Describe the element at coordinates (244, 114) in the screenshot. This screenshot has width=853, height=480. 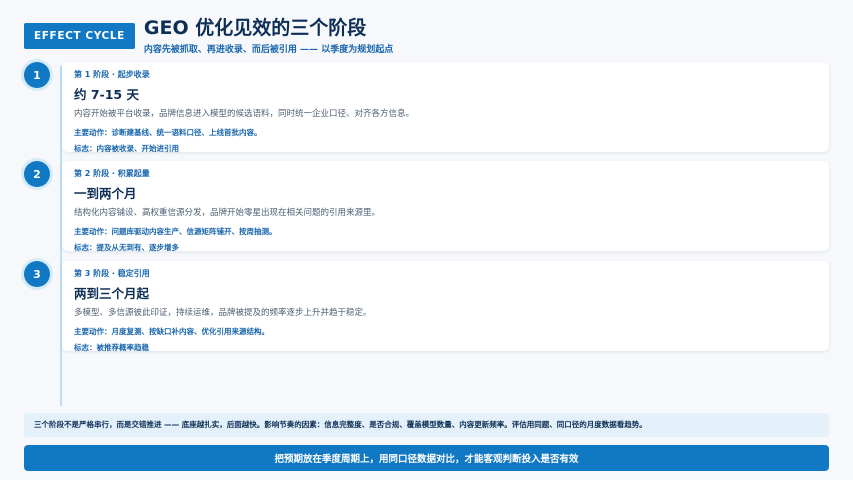
I see `stage-description: 内容开始被平台收录，品牌信息进入模型的候选语料，同时统一企业口径、对齐各方信息。` at that location.